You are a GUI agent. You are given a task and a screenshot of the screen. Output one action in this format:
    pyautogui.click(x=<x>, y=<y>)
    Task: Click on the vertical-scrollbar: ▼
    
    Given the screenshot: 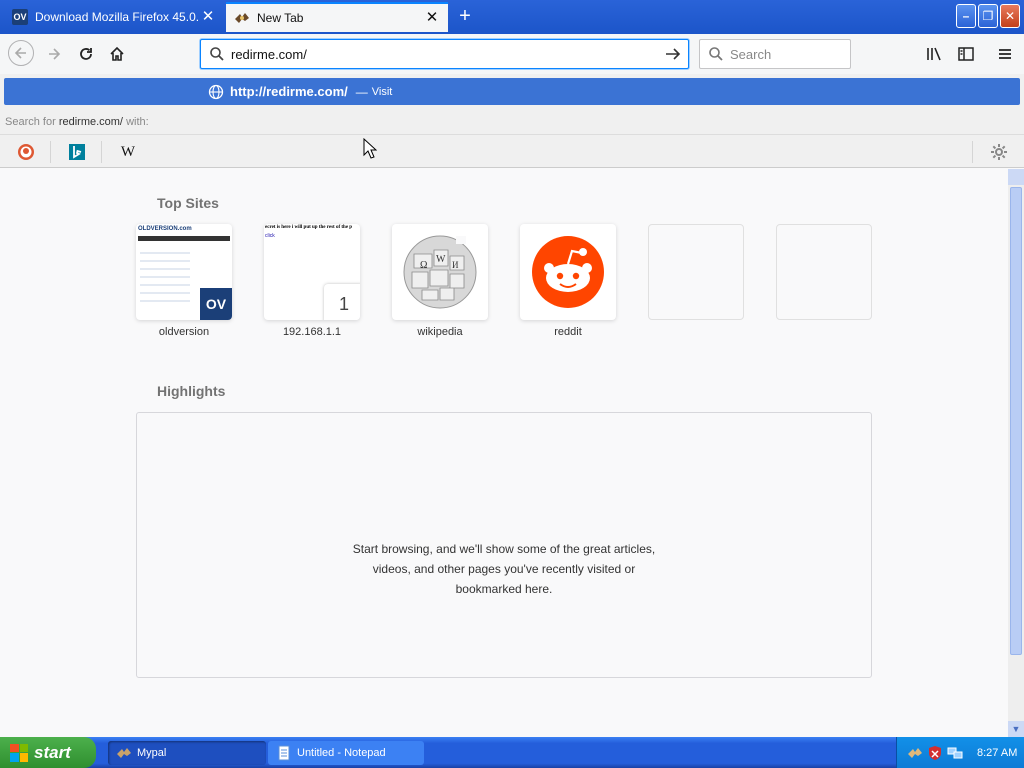 What is the action you would take?
    pyautogui.click(x=1016, y=453)
    